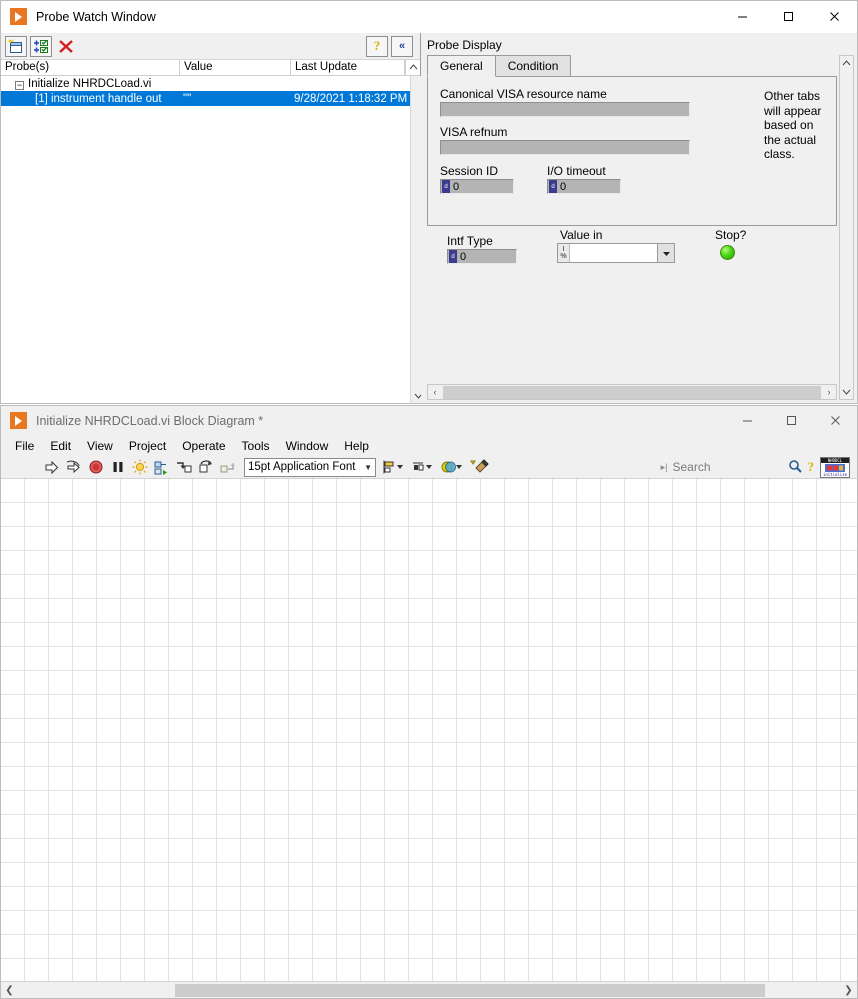 Image resolution: width=858 pixels, height=999 pixels. What do you see at coordinates (402, 46) in the screenshot?
I see `collapse-icon: «` at bounding box center [402, 46].